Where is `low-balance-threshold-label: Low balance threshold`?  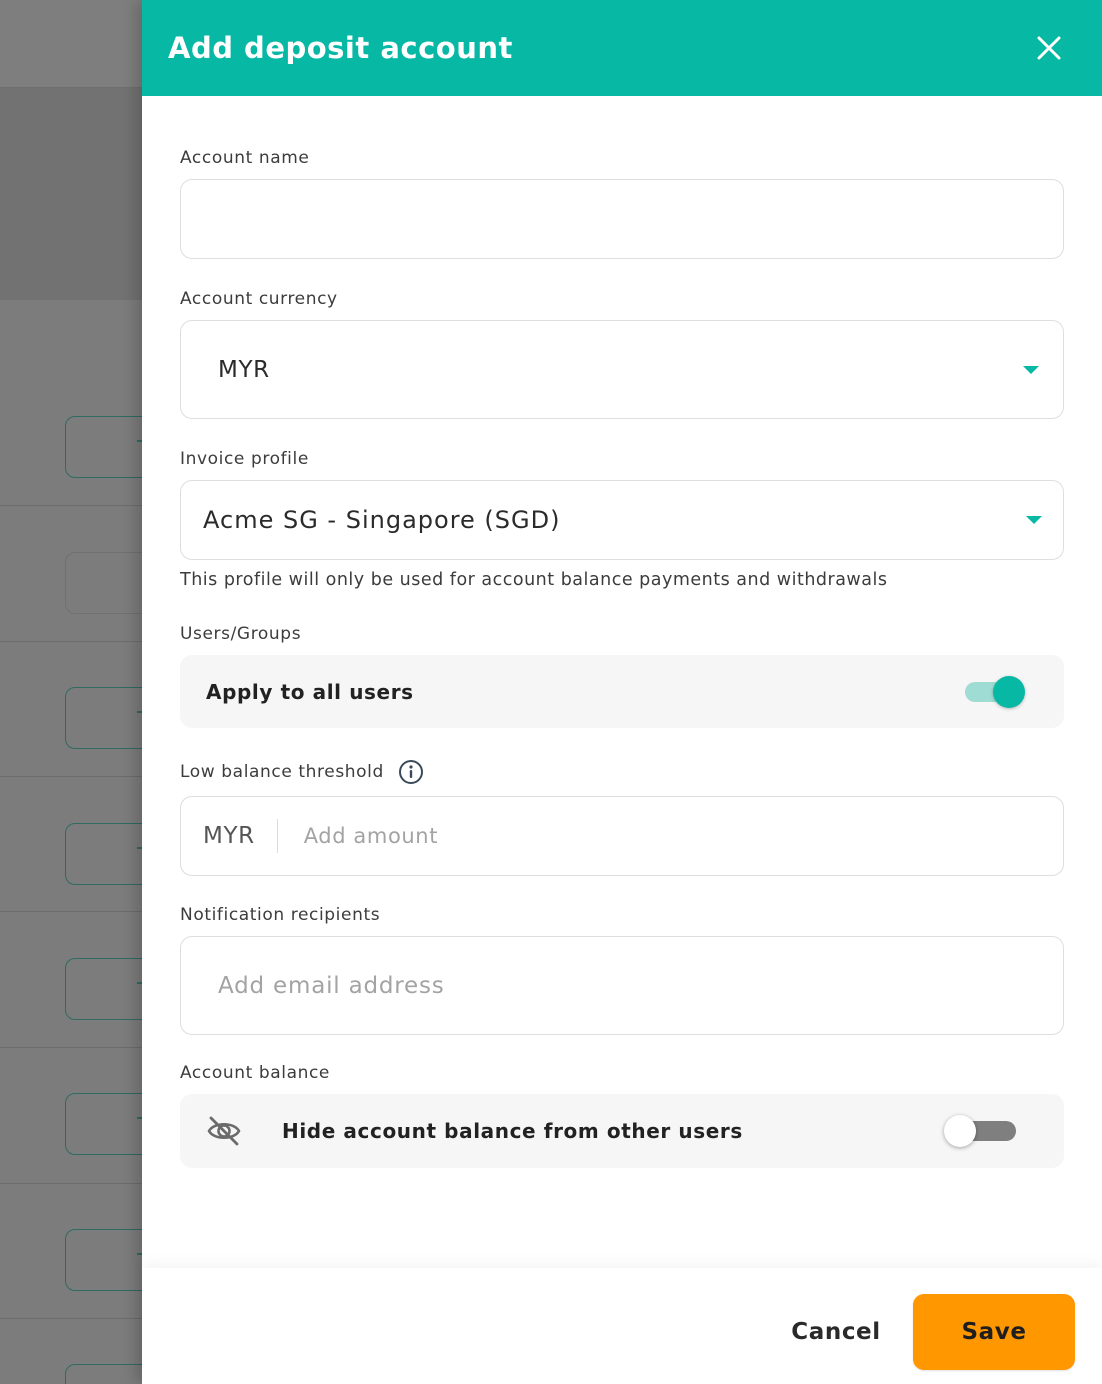 low-balance-threshold-label: Low balance threshold is located at coordinates (282, 772).